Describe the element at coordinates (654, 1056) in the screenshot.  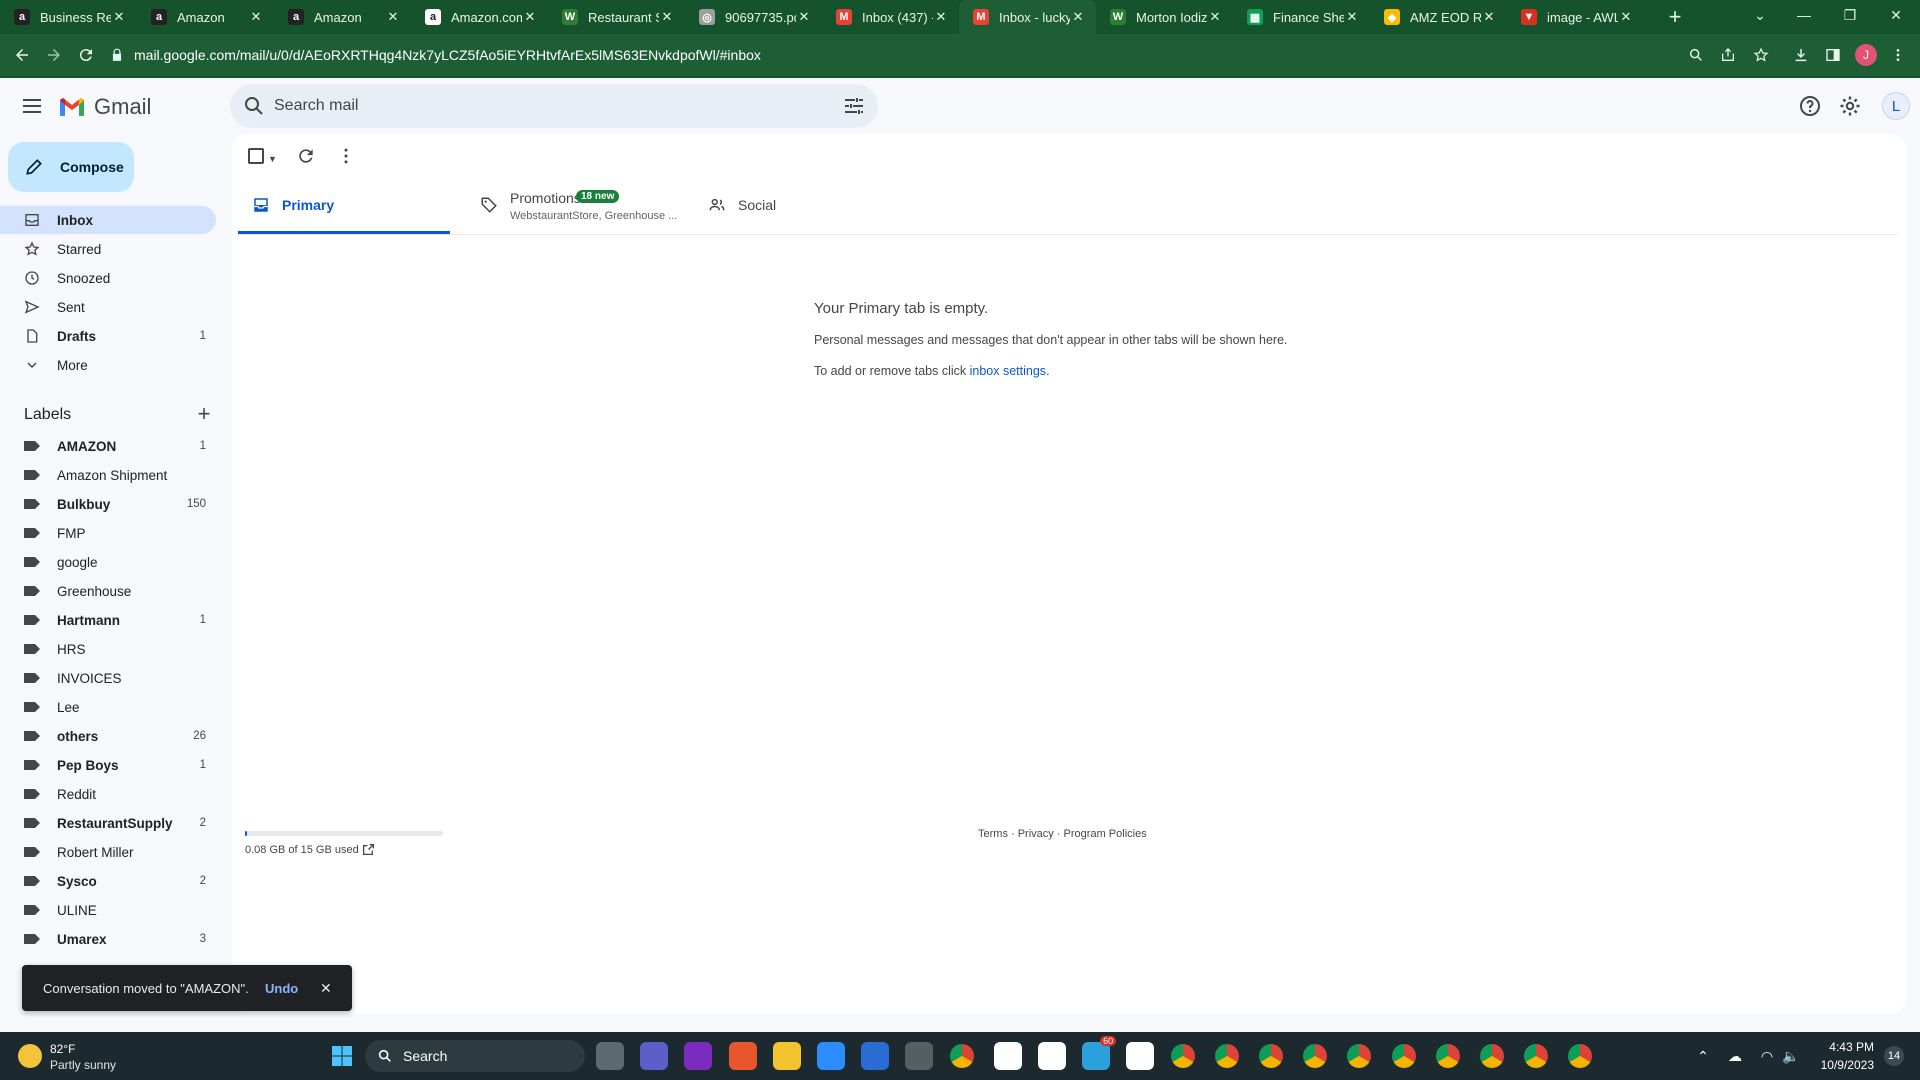
I see `teams-icon` at that location.